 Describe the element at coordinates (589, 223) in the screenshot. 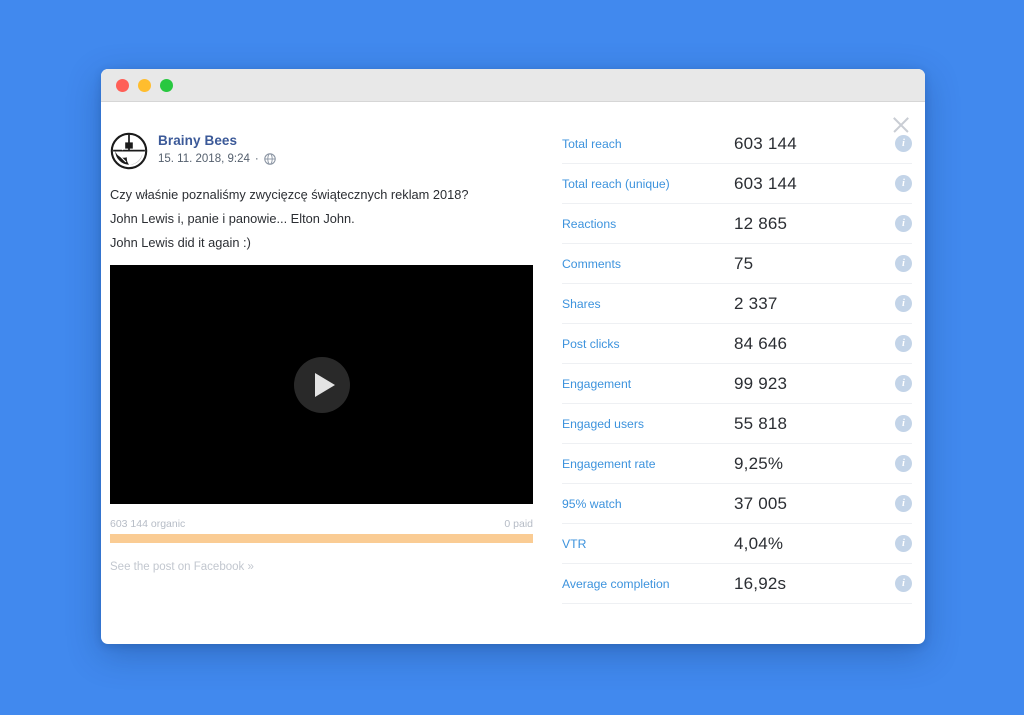

I see `stat-label: Reactions` at that location.